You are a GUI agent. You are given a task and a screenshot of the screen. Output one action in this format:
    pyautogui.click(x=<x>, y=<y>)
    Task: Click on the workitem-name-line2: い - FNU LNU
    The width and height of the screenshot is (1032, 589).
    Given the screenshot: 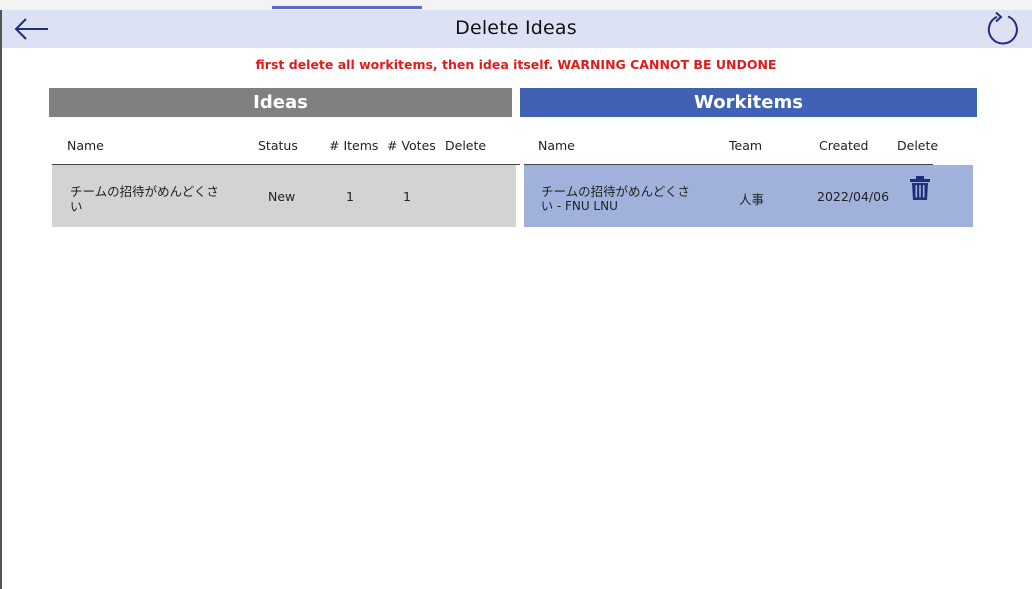 What is the action you would take?
    pyautogui.click(x=579, y=206)
    